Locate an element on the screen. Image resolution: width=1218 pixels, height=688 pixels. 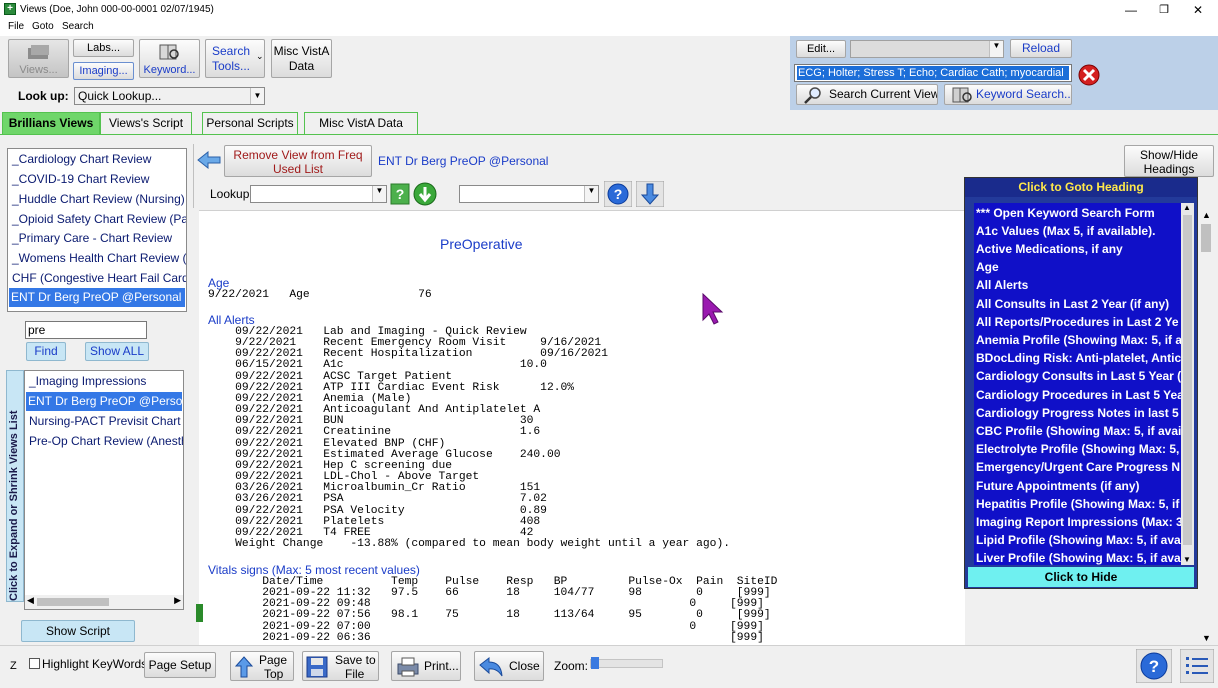
reload-button: Reload is located at coordinates (1041, 48).